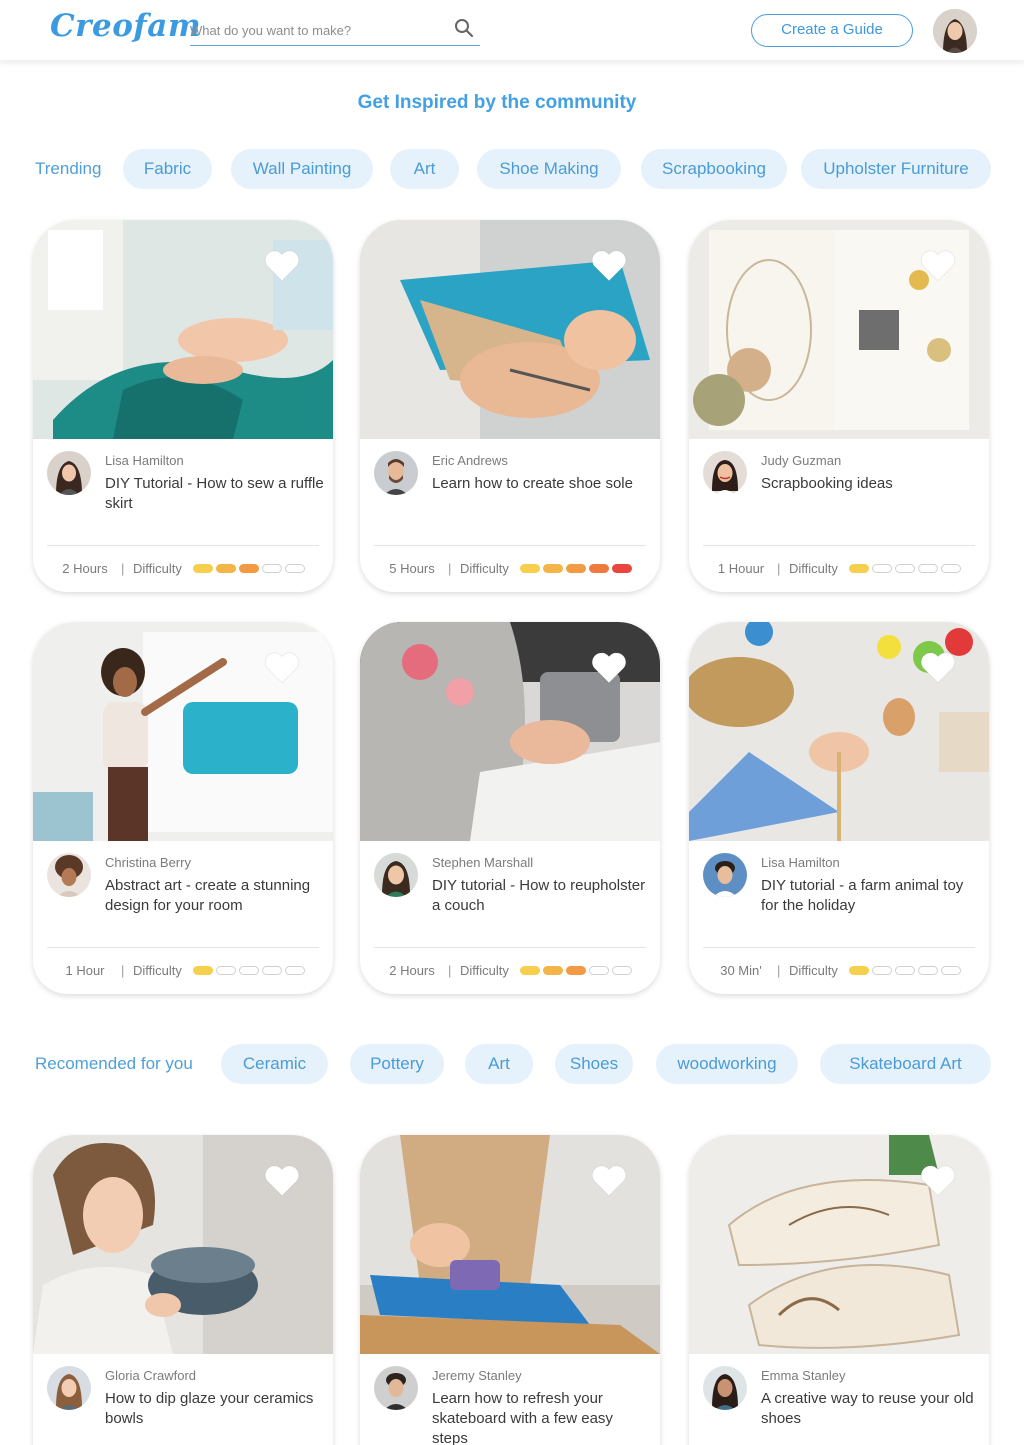 The height and width of the screenshot is (1445, 1024). What do you see at coordinates (85, 568) in the screenshot?
I see `duration: 2 Hours` at bounding box center [85, 568].